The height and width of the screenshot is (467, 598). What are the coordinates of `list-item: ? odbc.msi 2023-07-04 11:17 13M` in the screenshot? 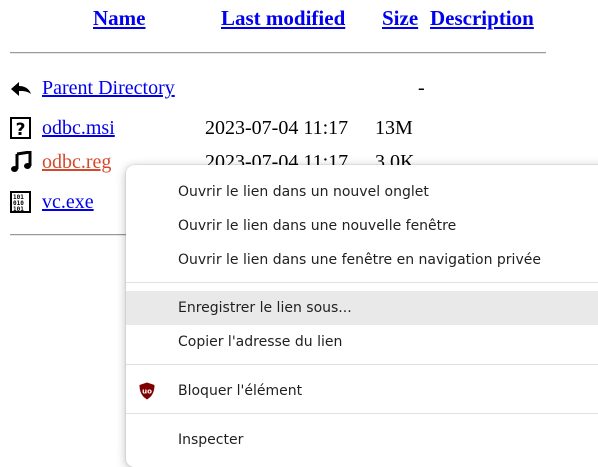 It's located at (230, 128).